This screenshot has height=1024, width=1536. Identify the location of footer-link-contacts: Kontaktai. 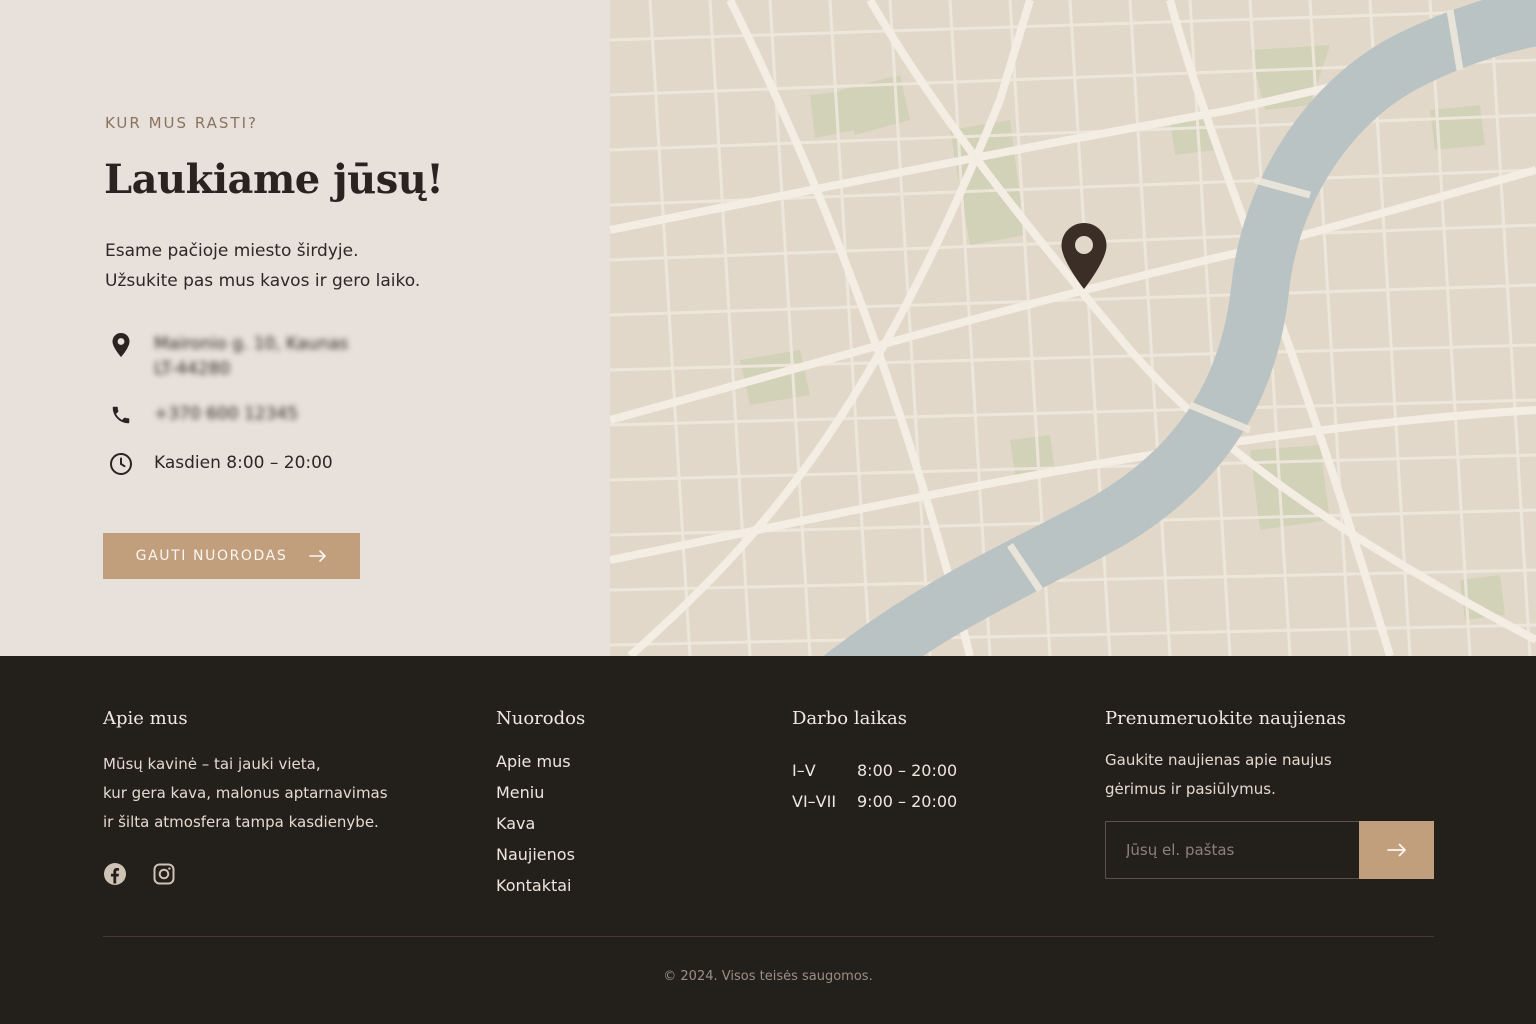
(535, 885).